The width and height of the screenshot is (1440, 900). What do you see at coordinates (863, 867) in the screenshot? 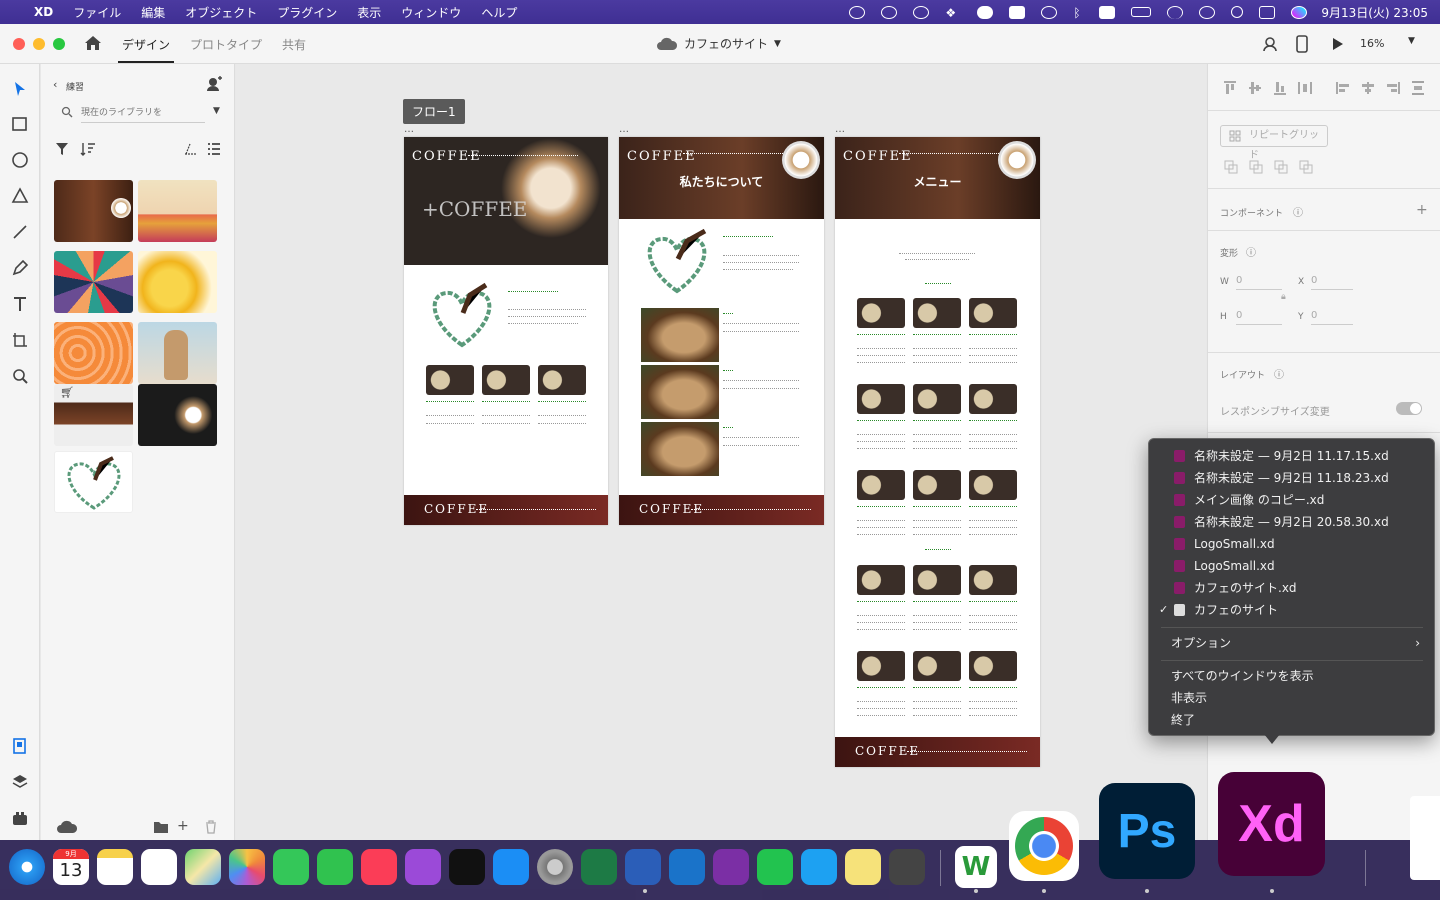
I see `stickies-icon` at bounding box center [863, 867].